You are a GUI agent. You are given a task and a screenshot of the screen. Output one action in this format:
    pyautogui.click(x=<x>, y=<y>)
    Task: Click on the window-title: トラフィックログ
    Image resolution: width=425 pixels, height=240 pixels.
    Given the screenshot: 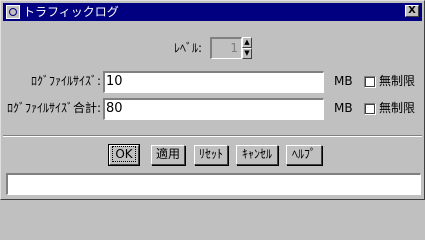 What is the action you would take?
    pyautogui.click(x=71, y=12)
    